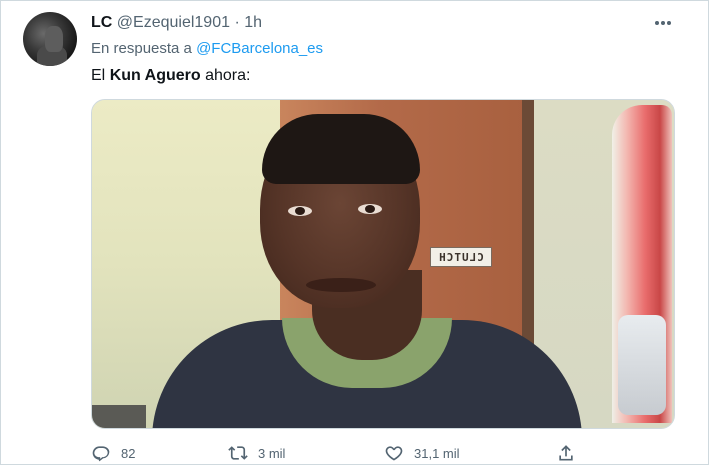 The height and width of the screenshot is (465, 709). I want to click on author-handle: @Ezequiel1901, so click(173, 22).